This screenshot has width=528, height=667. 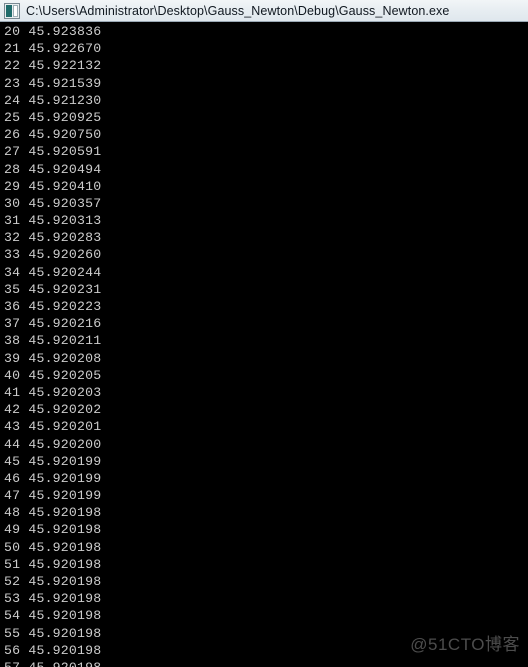 What do you see at coordinates (53, 427) in the screenshot?
I see `console-iteration-line: 43 45.920201` at bounding box center [53, 427].